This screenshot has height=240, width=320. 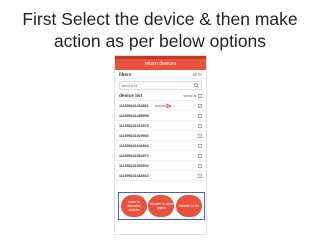 I want to click on search-input, so click(x=157, y=85).